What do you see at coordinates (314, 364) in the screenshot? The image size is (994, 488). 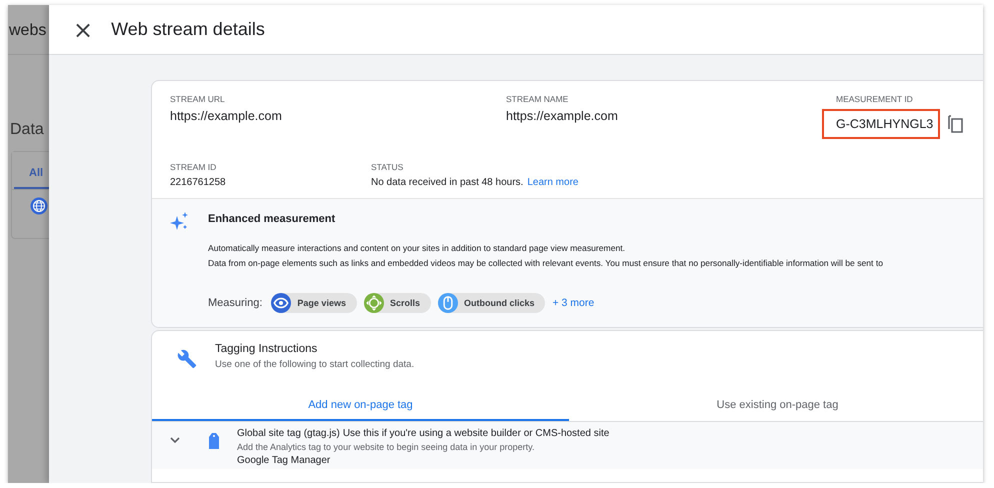 I see `section-subtitle: Use one of the following to start collecting data.` at bounding box center [314, 364].